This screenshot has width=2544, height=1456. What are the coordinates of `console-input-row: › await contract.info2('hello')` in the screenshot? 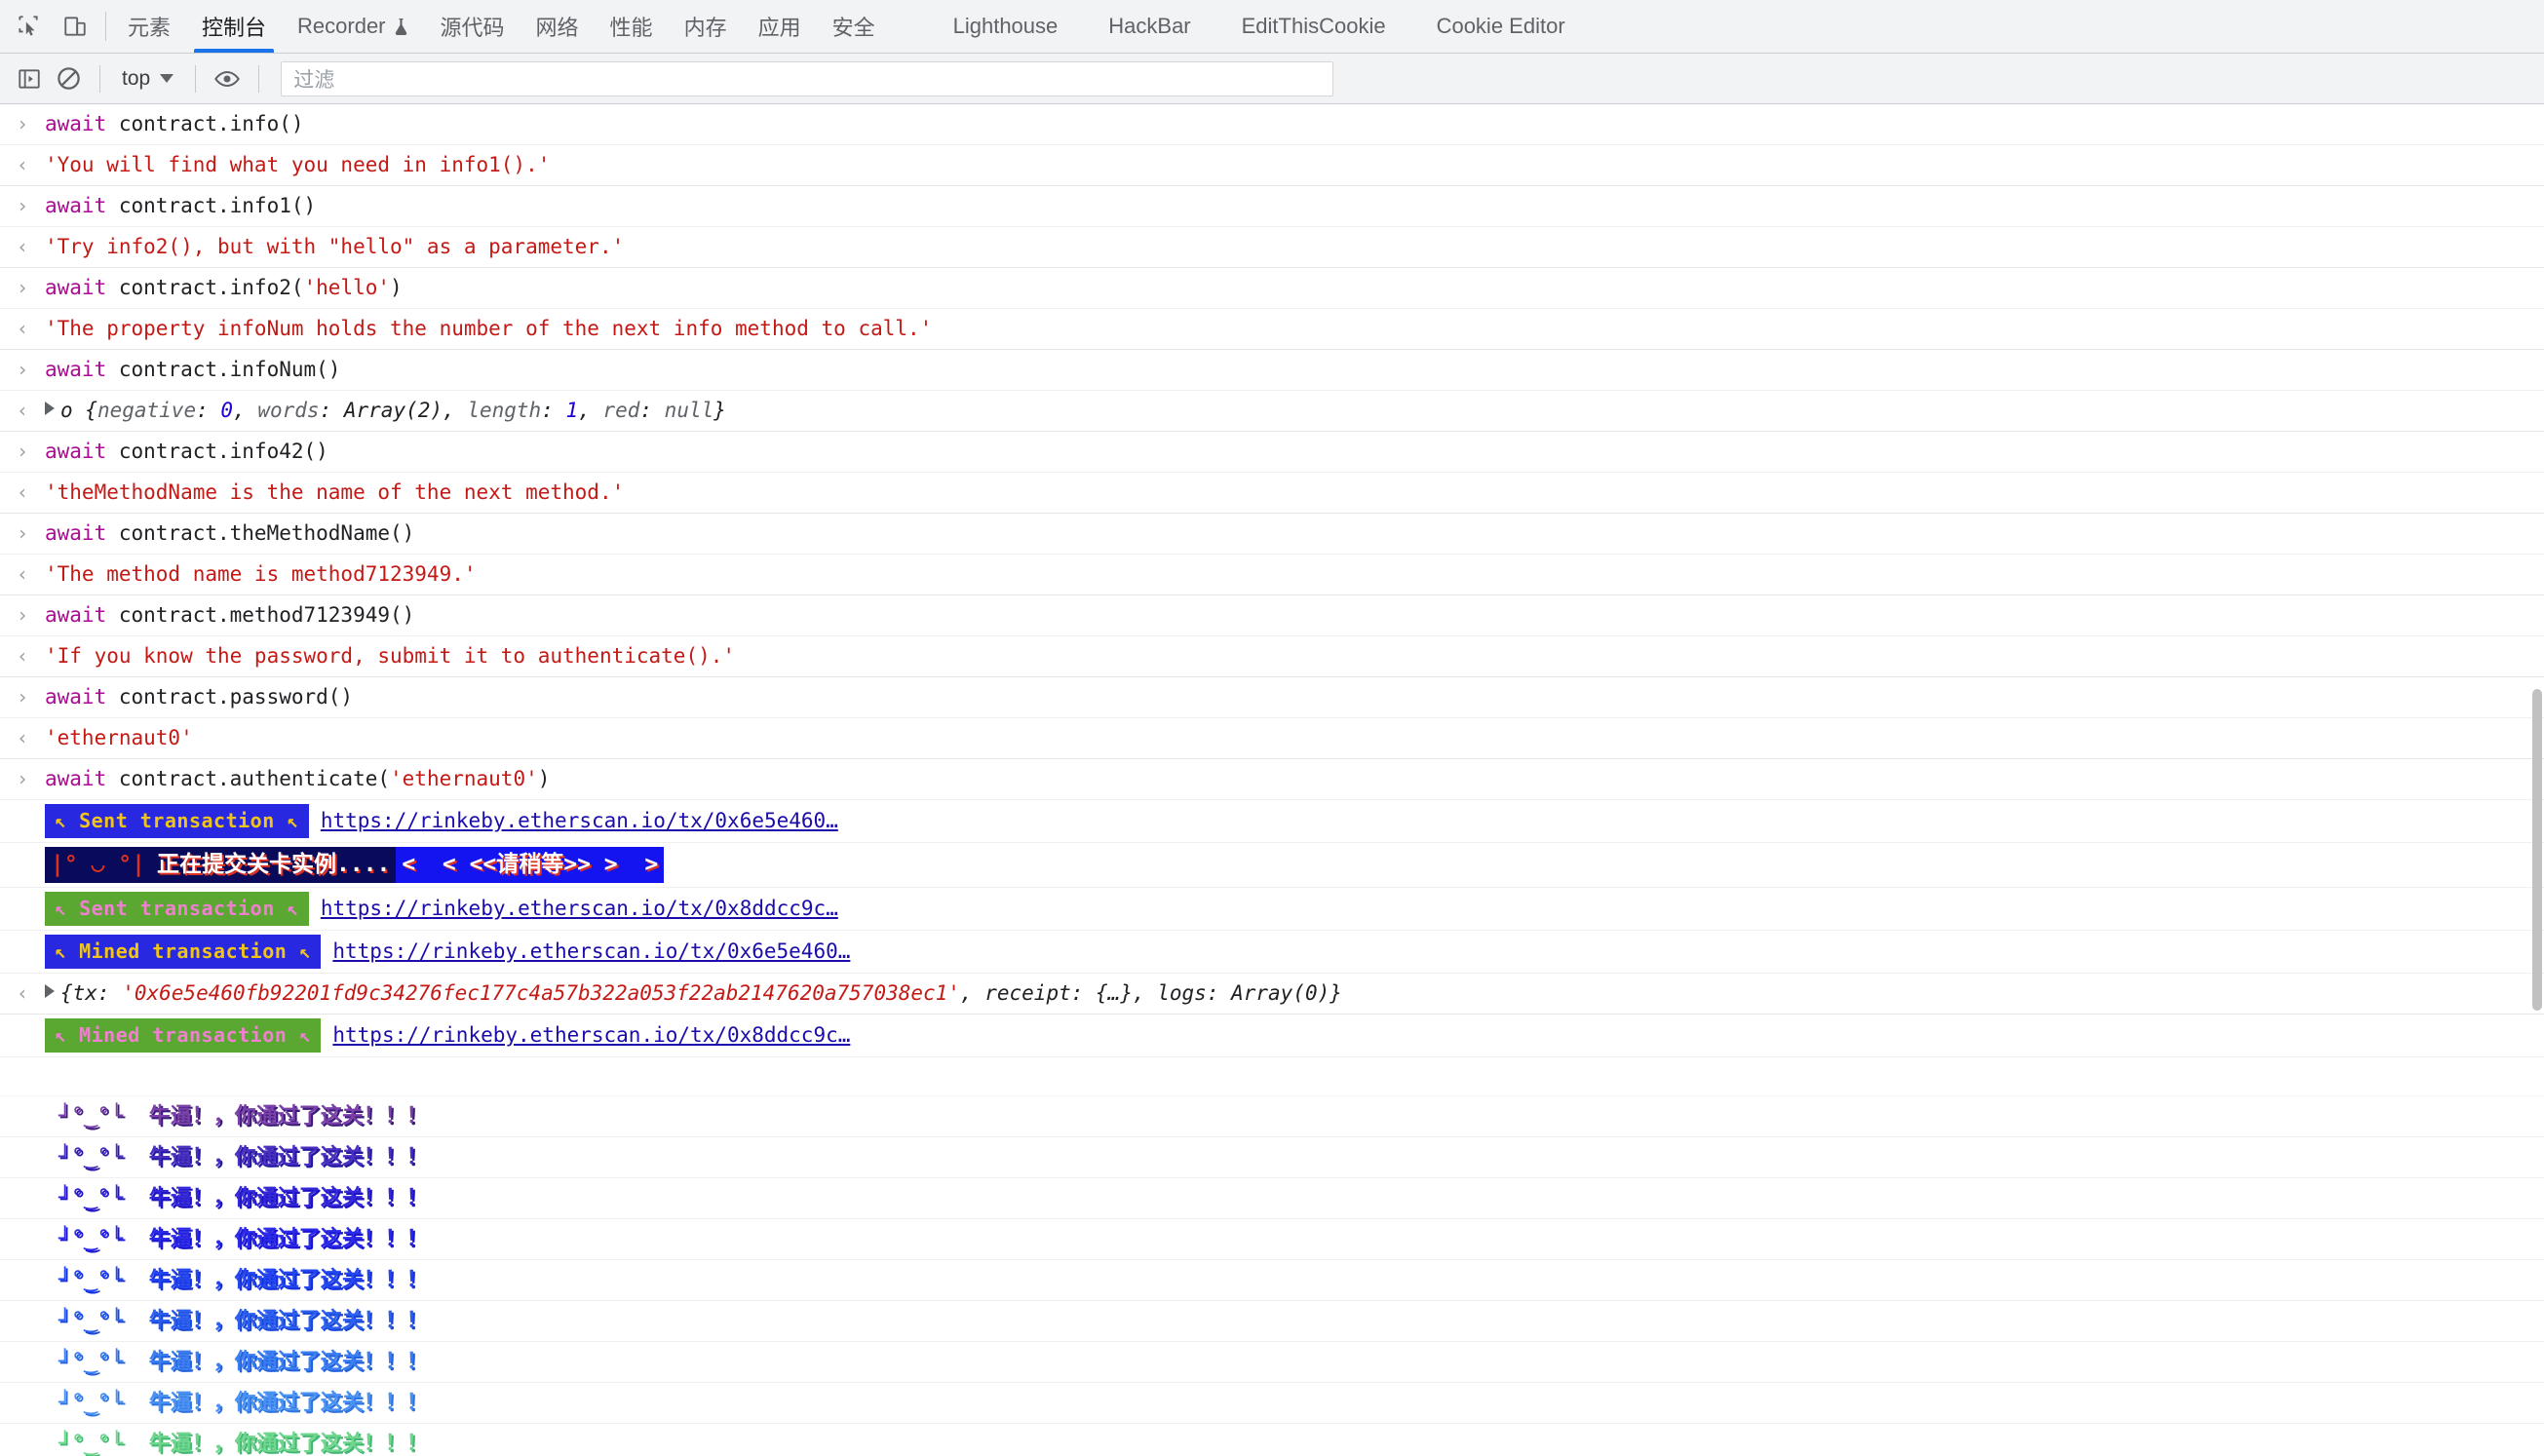 It's located at (1272, 288).